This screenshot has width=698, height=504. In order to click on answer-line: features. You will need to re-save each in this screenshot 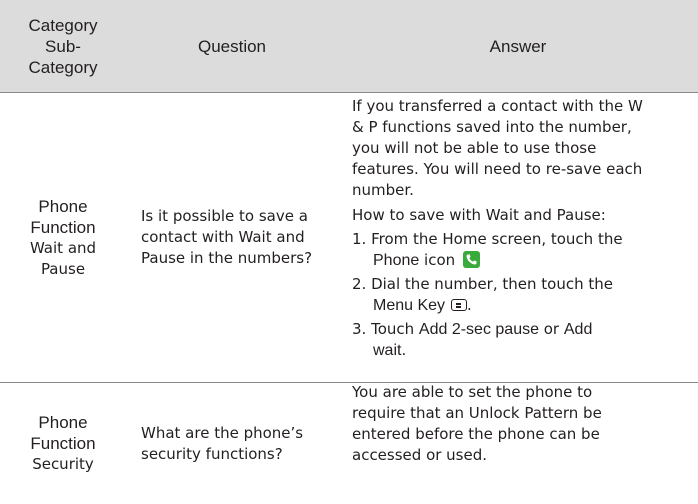, I will do `click(497, 169)`.